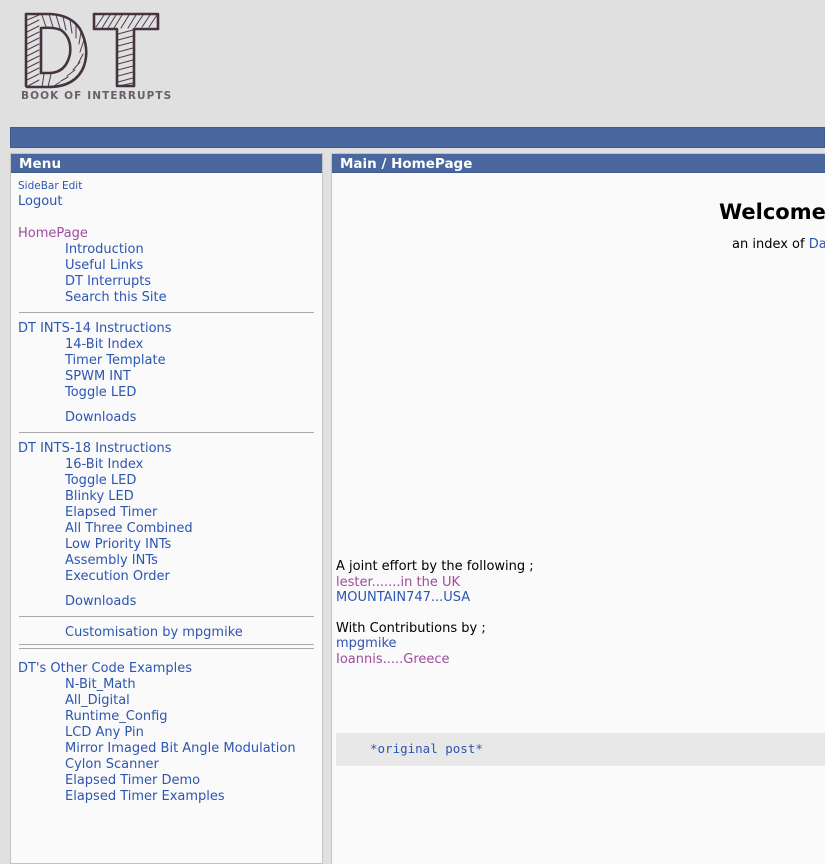 Image resolution: width=825 pixels, height=864 pixels. What do you see at coordinates (104, 732) in the screenshot?
I see `lcd-any-pin-link: LCD Any Pin` at bounding box center [104, 732].